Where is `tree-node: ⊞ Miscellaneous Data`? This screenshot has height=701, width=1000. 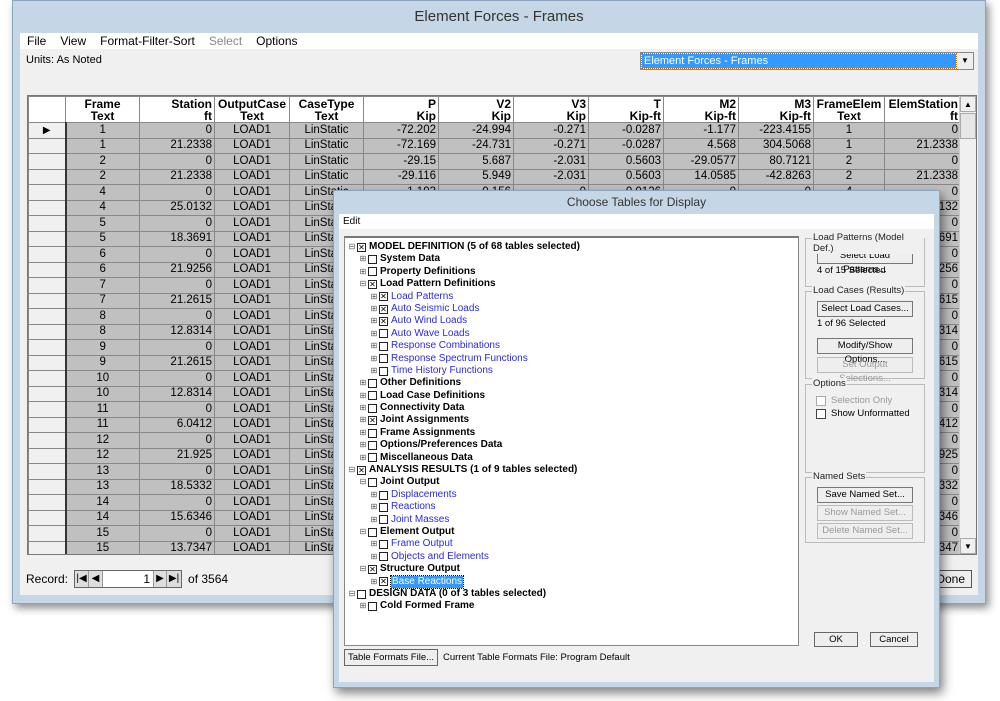 tree-node: ⊞ Miscellaneous Data is located at coordinates (571, 458).